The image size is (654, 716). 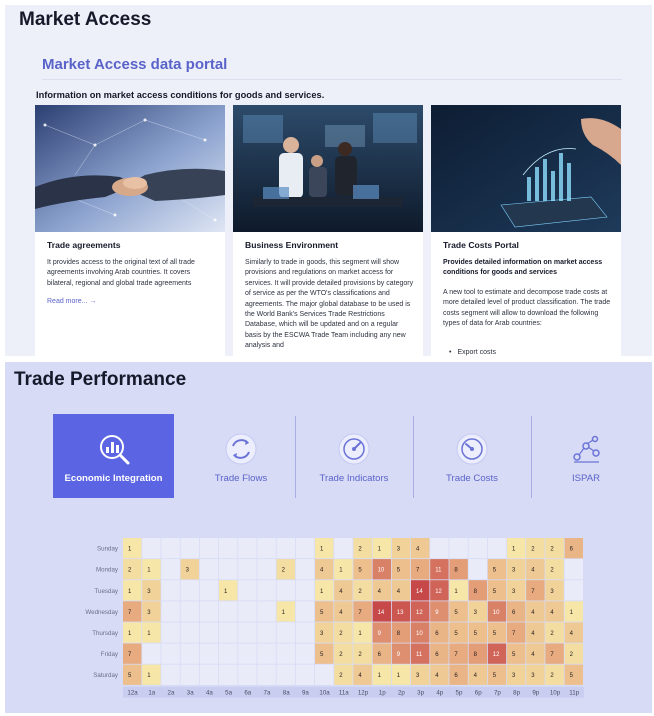 What do you see at coordinates (420, 693) in the screenshot?
I see `x-tick-label: 3p` at bounding box center [420, 693].